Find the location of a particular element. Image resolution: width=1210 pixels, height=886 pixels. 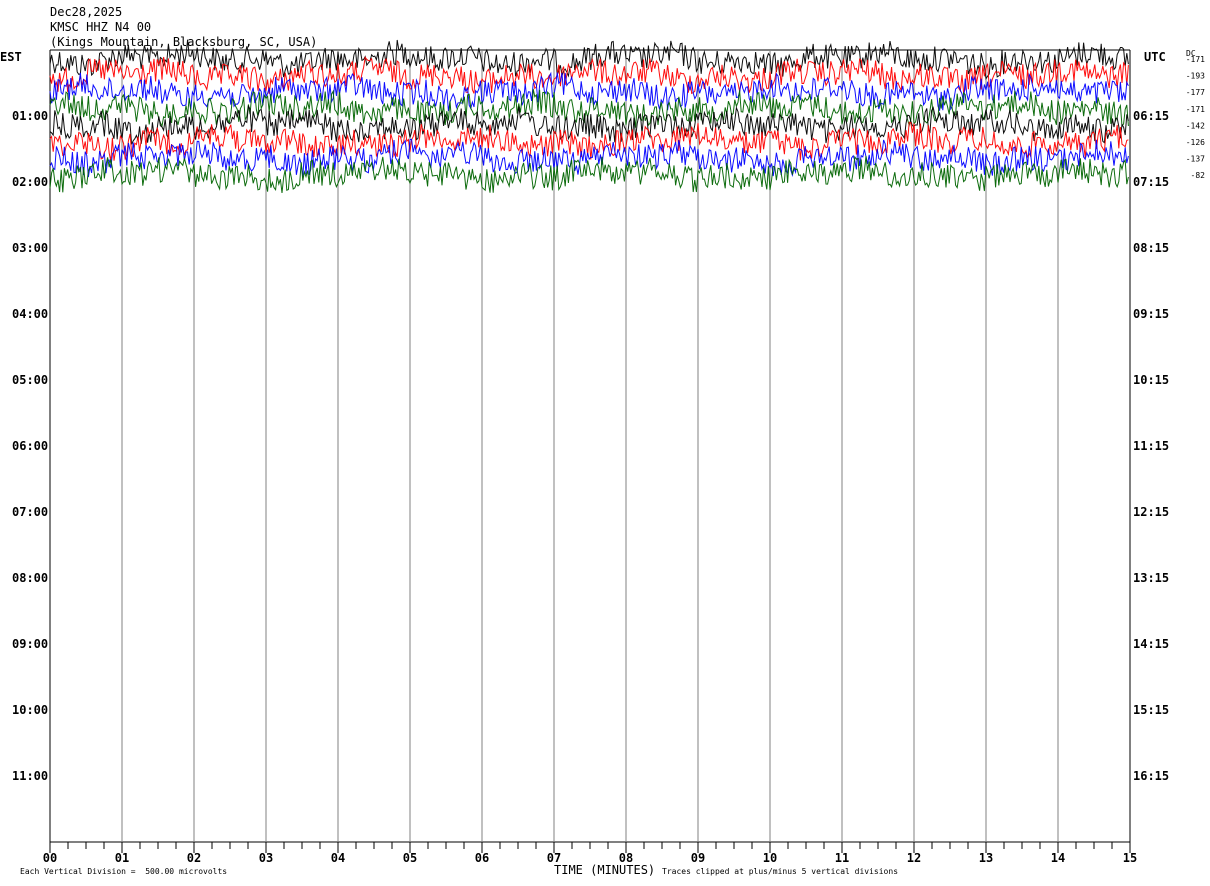

x-tick-label: 11 is located at coordinates (842, 858).